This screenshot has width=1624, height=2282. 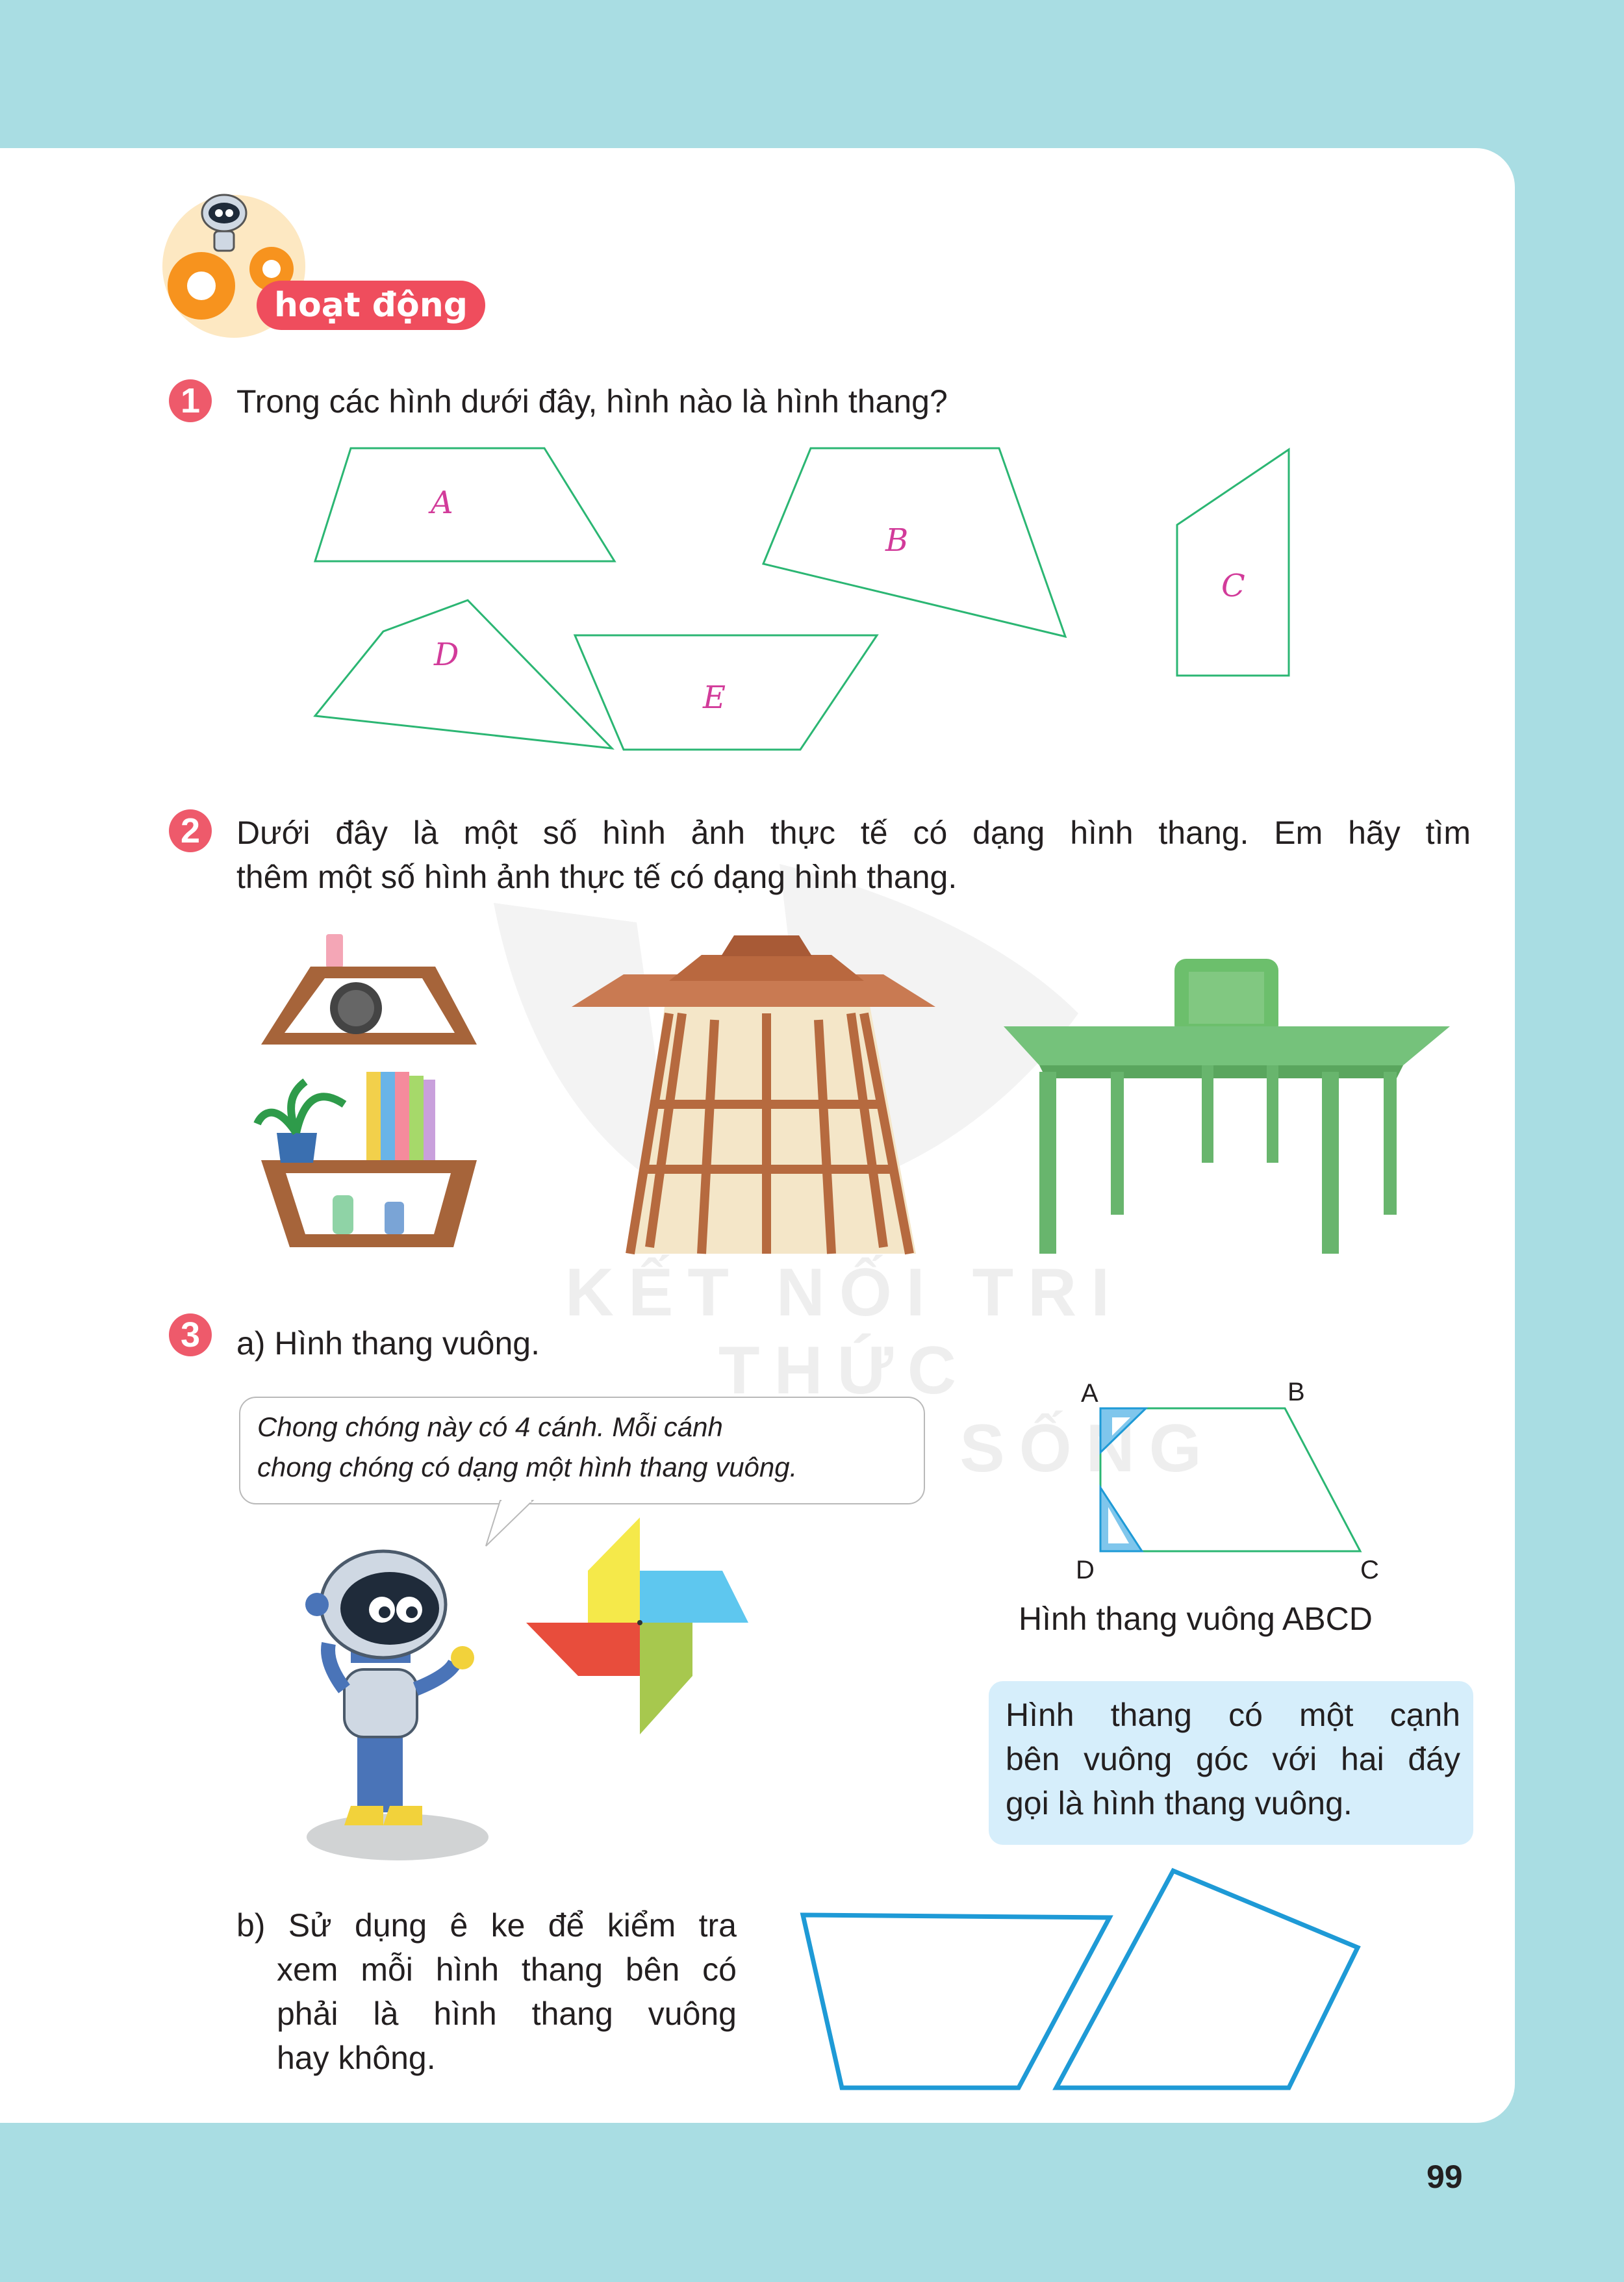 I want to click on set-square-icon, so click(x=1123, y=1431).